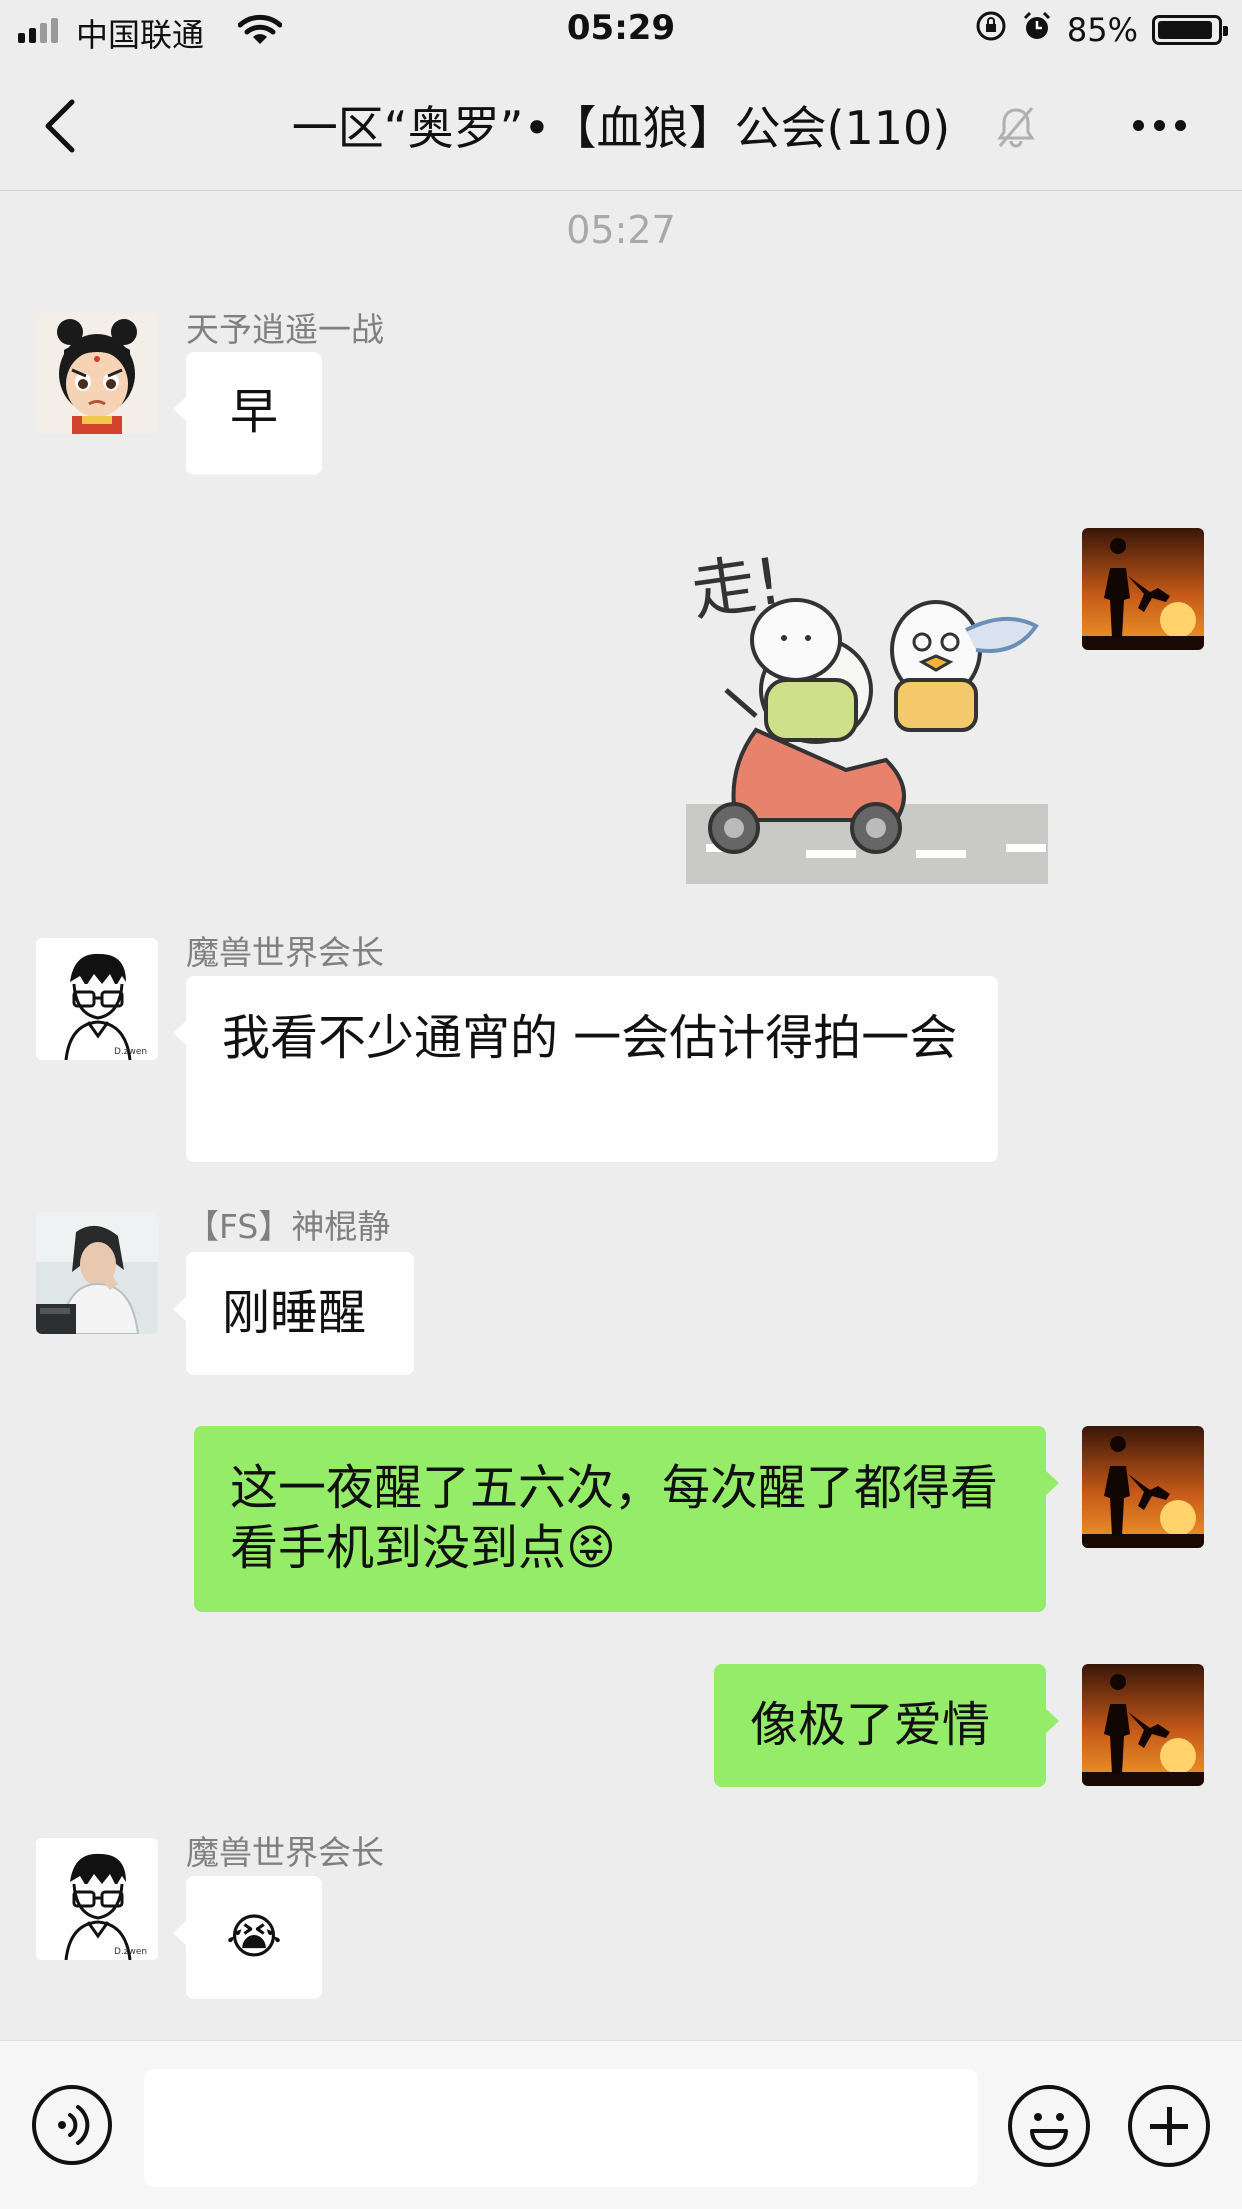 This screenshot has width=1242, height=2209. I want to click on back-button, so click(60, 128).